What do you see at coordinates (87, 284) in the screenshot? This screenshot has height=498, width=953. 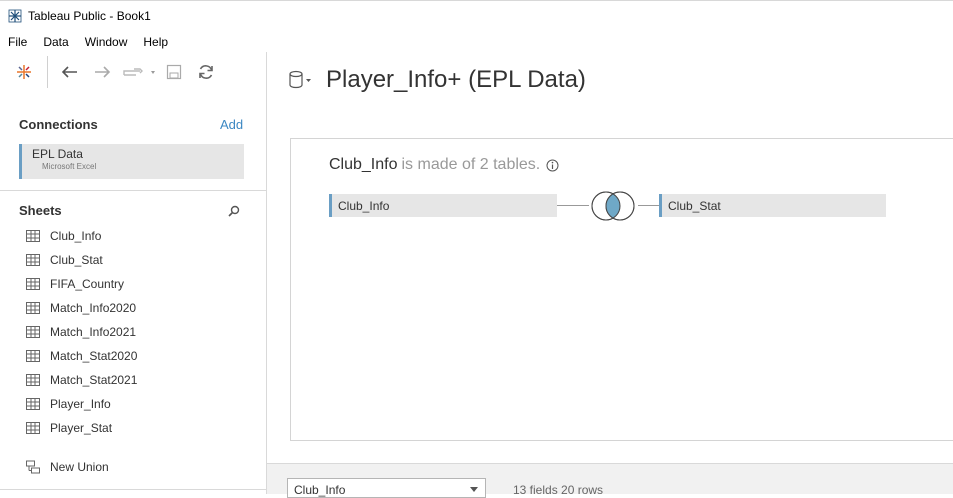 I see `sheet-name: FIFA_Country` at bounding box center [87, 284].